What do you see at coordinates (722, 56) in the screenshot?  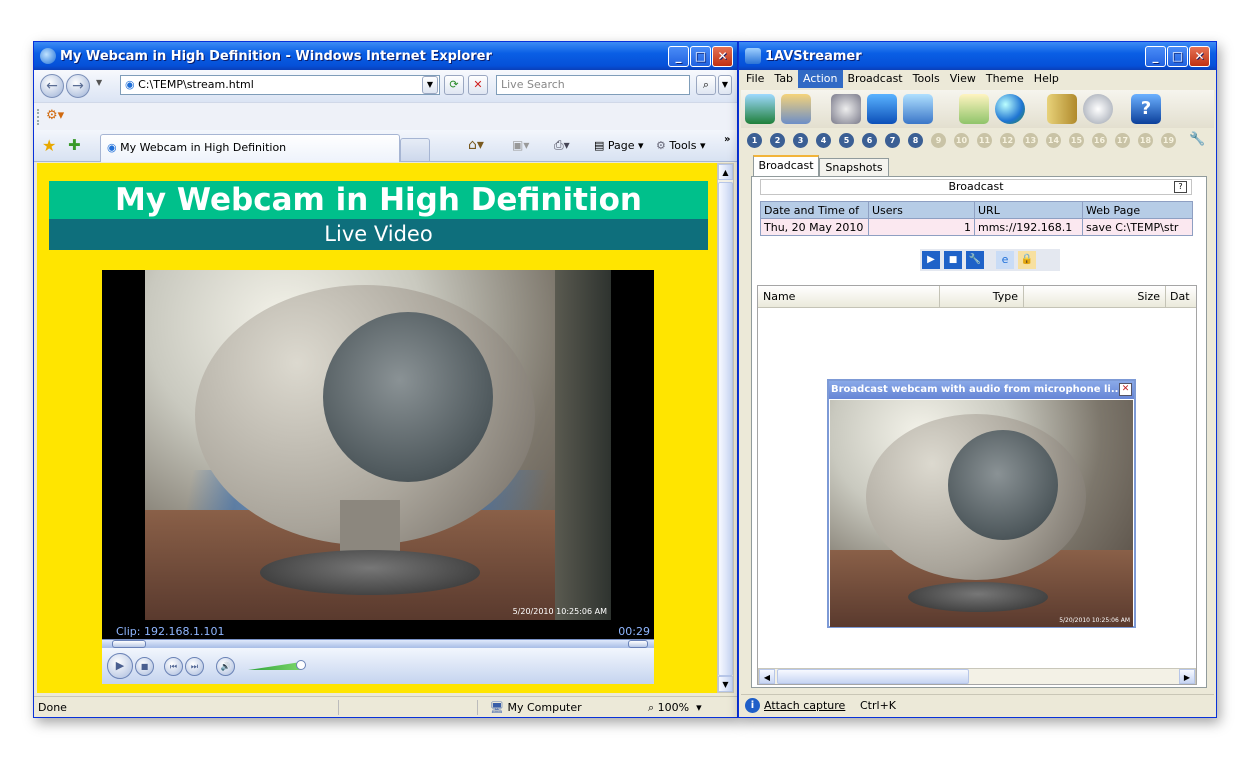 I see `close-button: ✕` at bounding box center [722, 56].